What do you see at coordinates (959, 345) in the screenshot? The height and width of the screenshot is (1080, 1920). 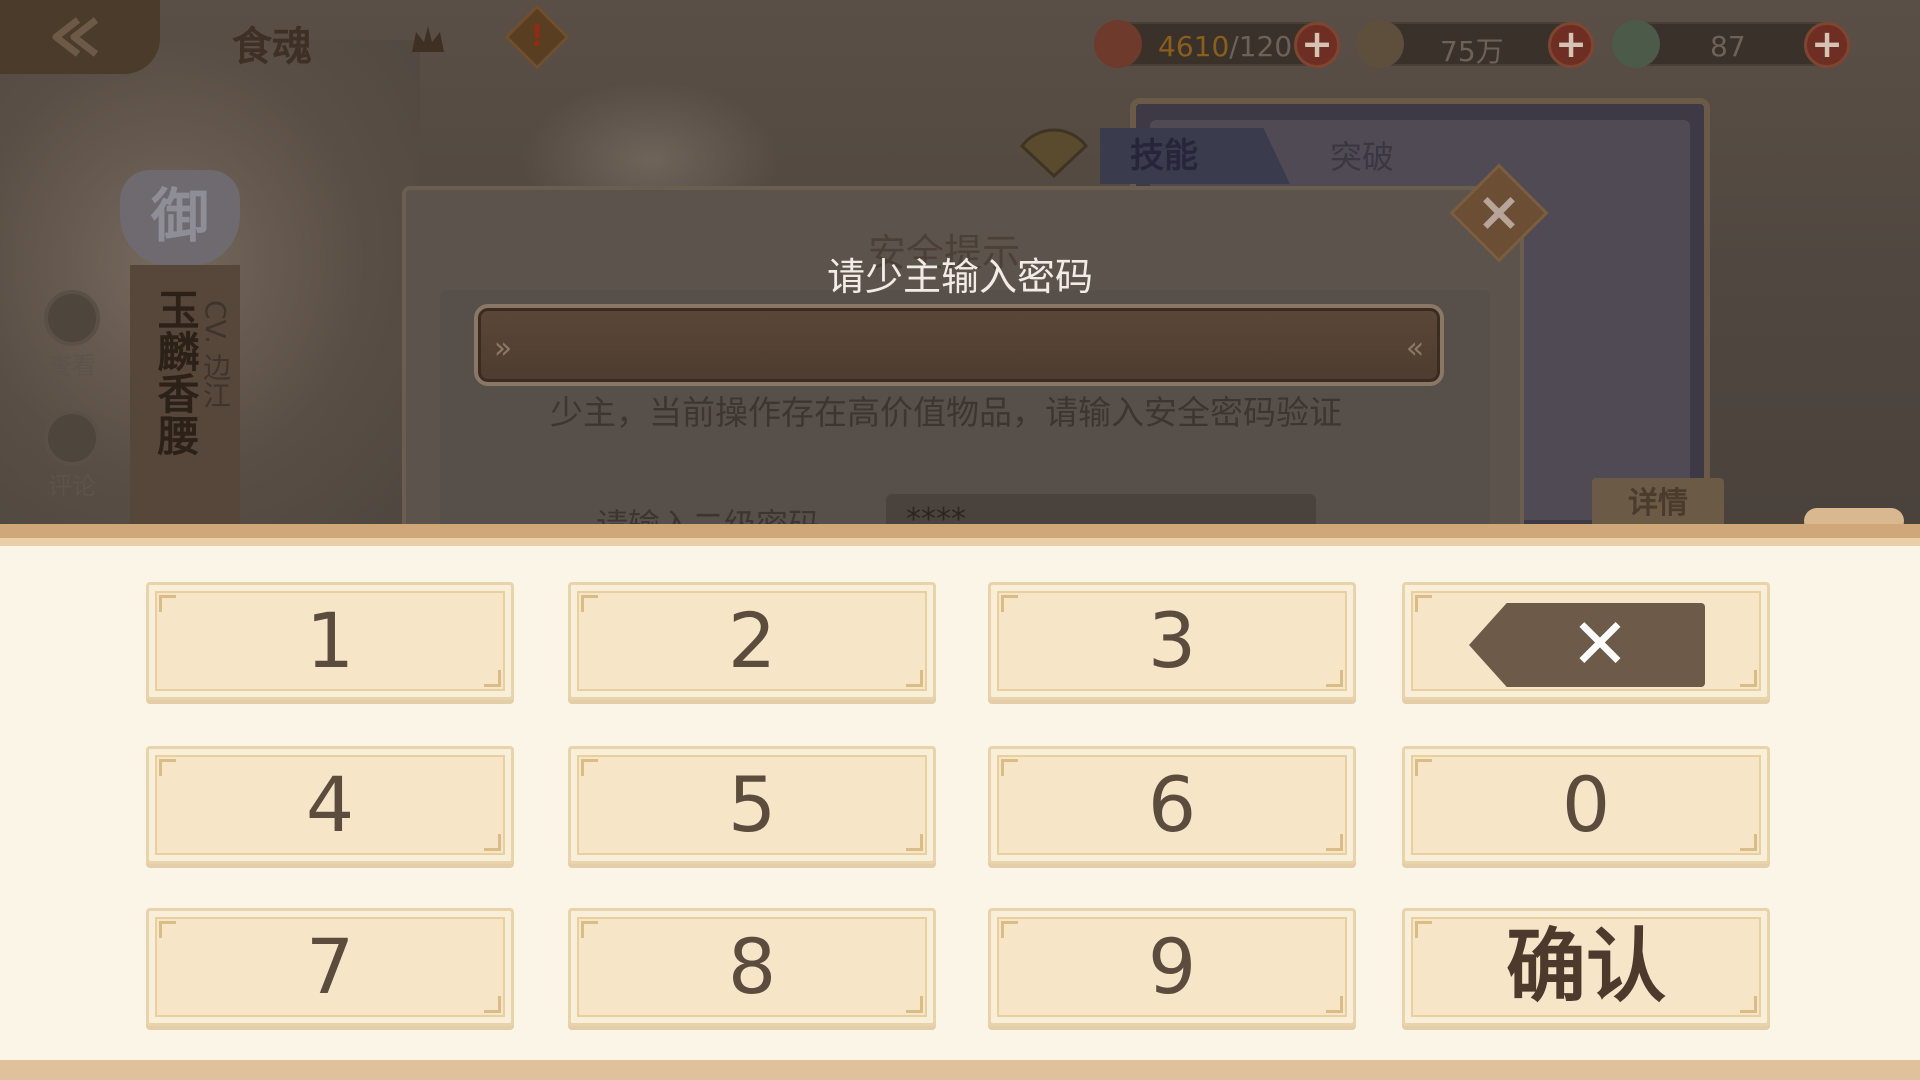 I see `password-input: » «` at bounding box center [959, 345].